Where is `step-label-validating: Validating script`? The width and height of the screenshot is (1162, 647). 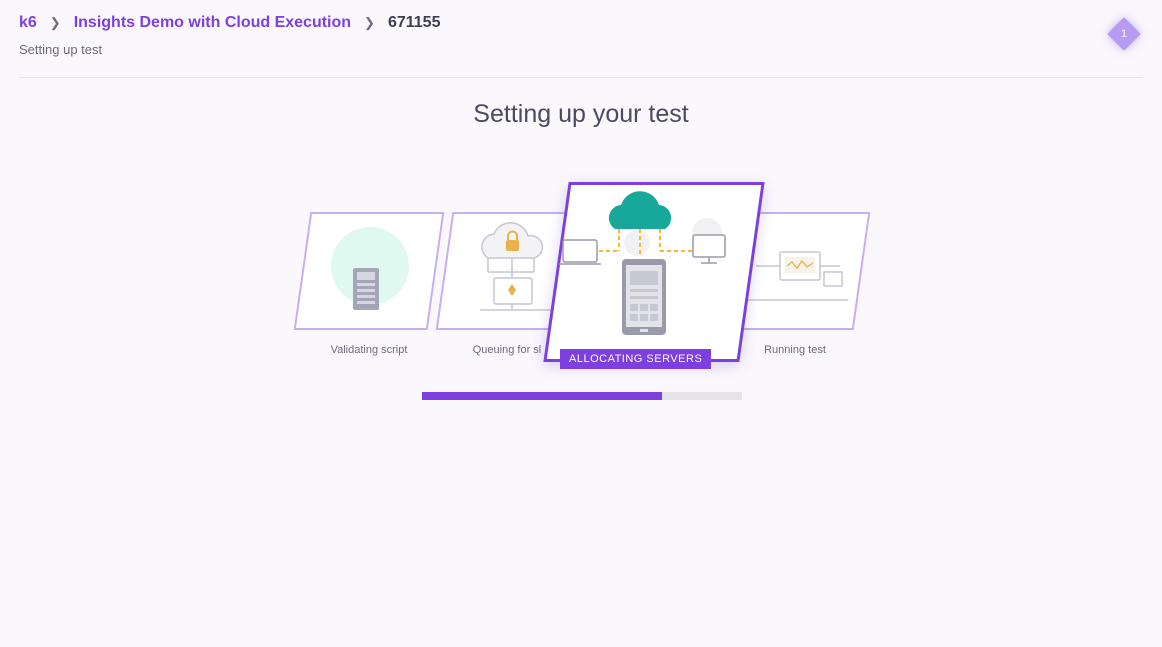 step-label-validating: Validating script is located at coordinates (369, 350).